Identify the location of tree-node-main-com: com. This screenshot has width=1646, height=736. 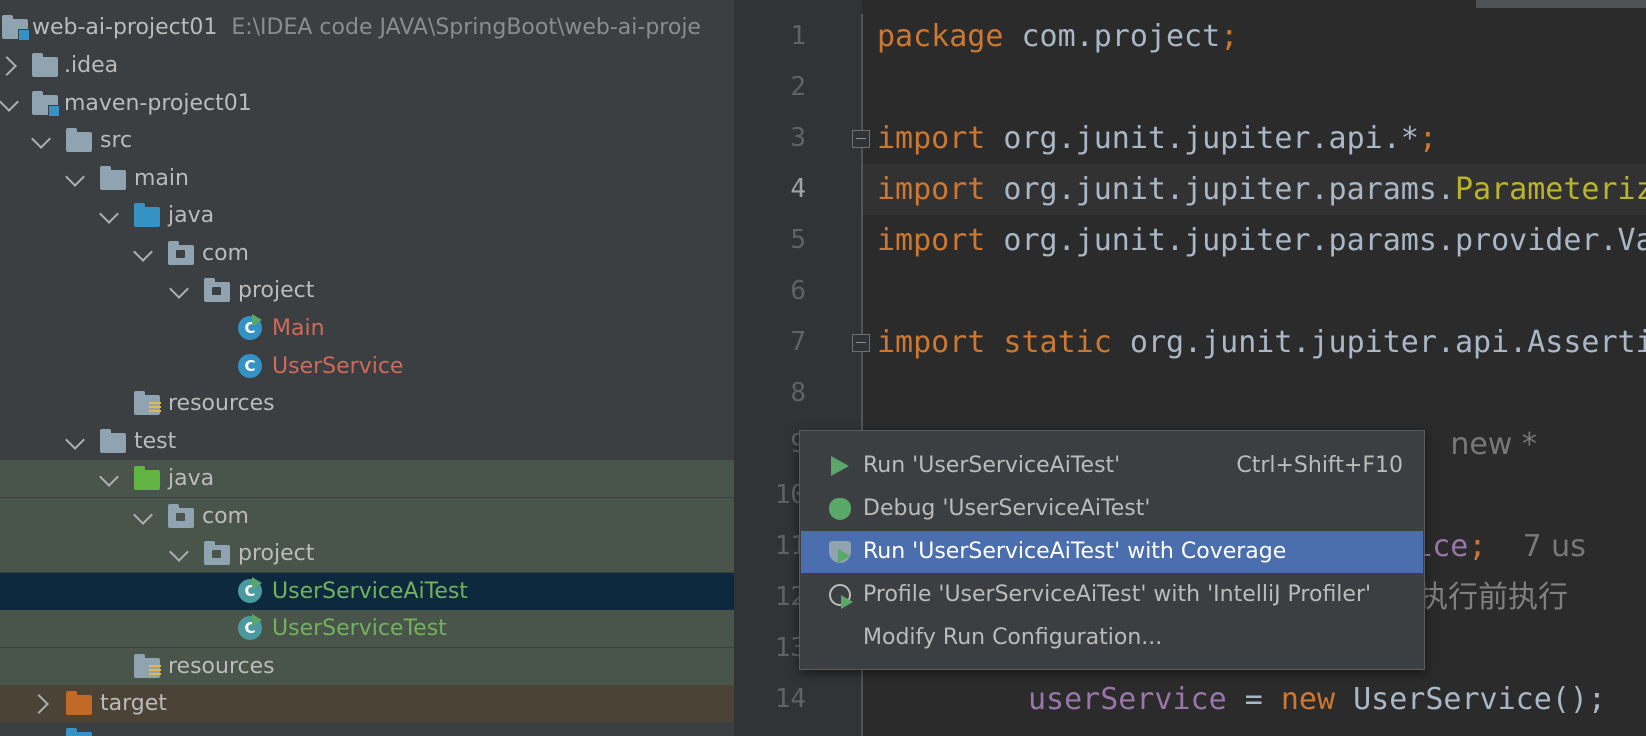
(367, 253).